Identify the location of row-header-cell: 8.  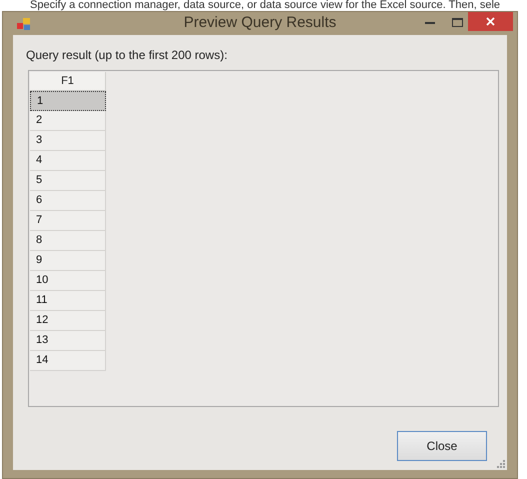
(68, 241).